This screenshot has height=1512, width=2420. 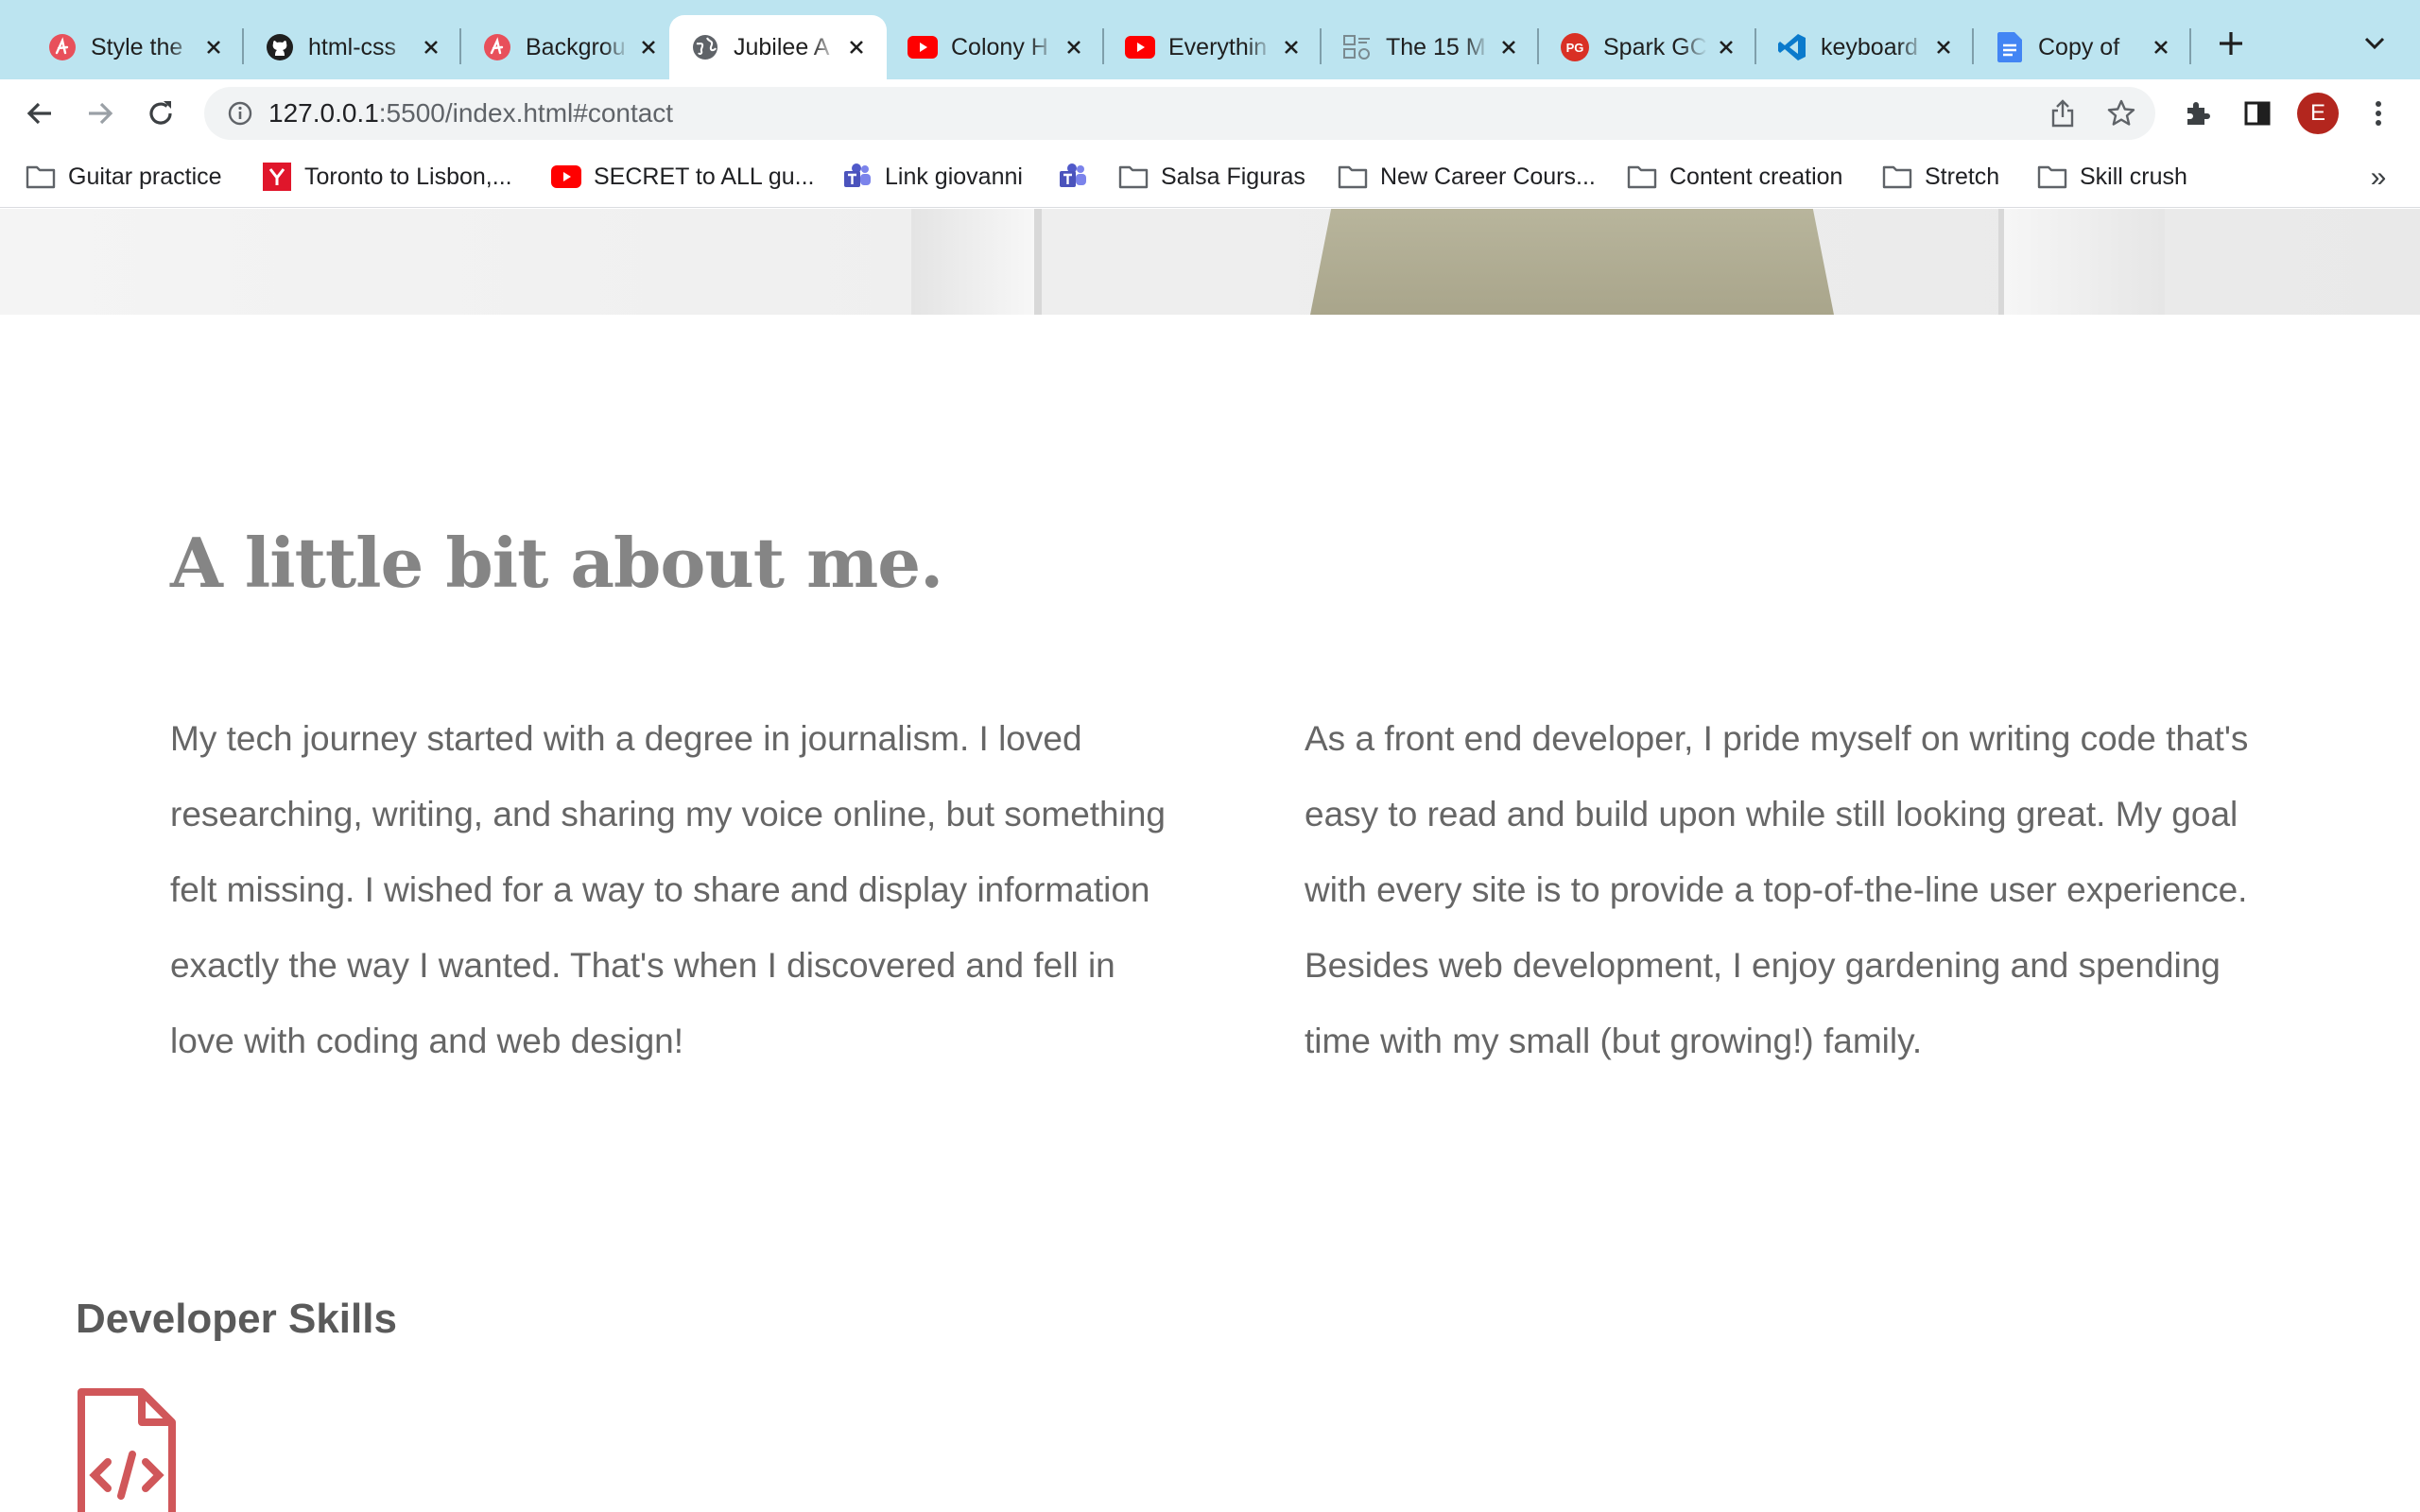 I want to click on tab-title: Colony H, so click(x=999, y=46).